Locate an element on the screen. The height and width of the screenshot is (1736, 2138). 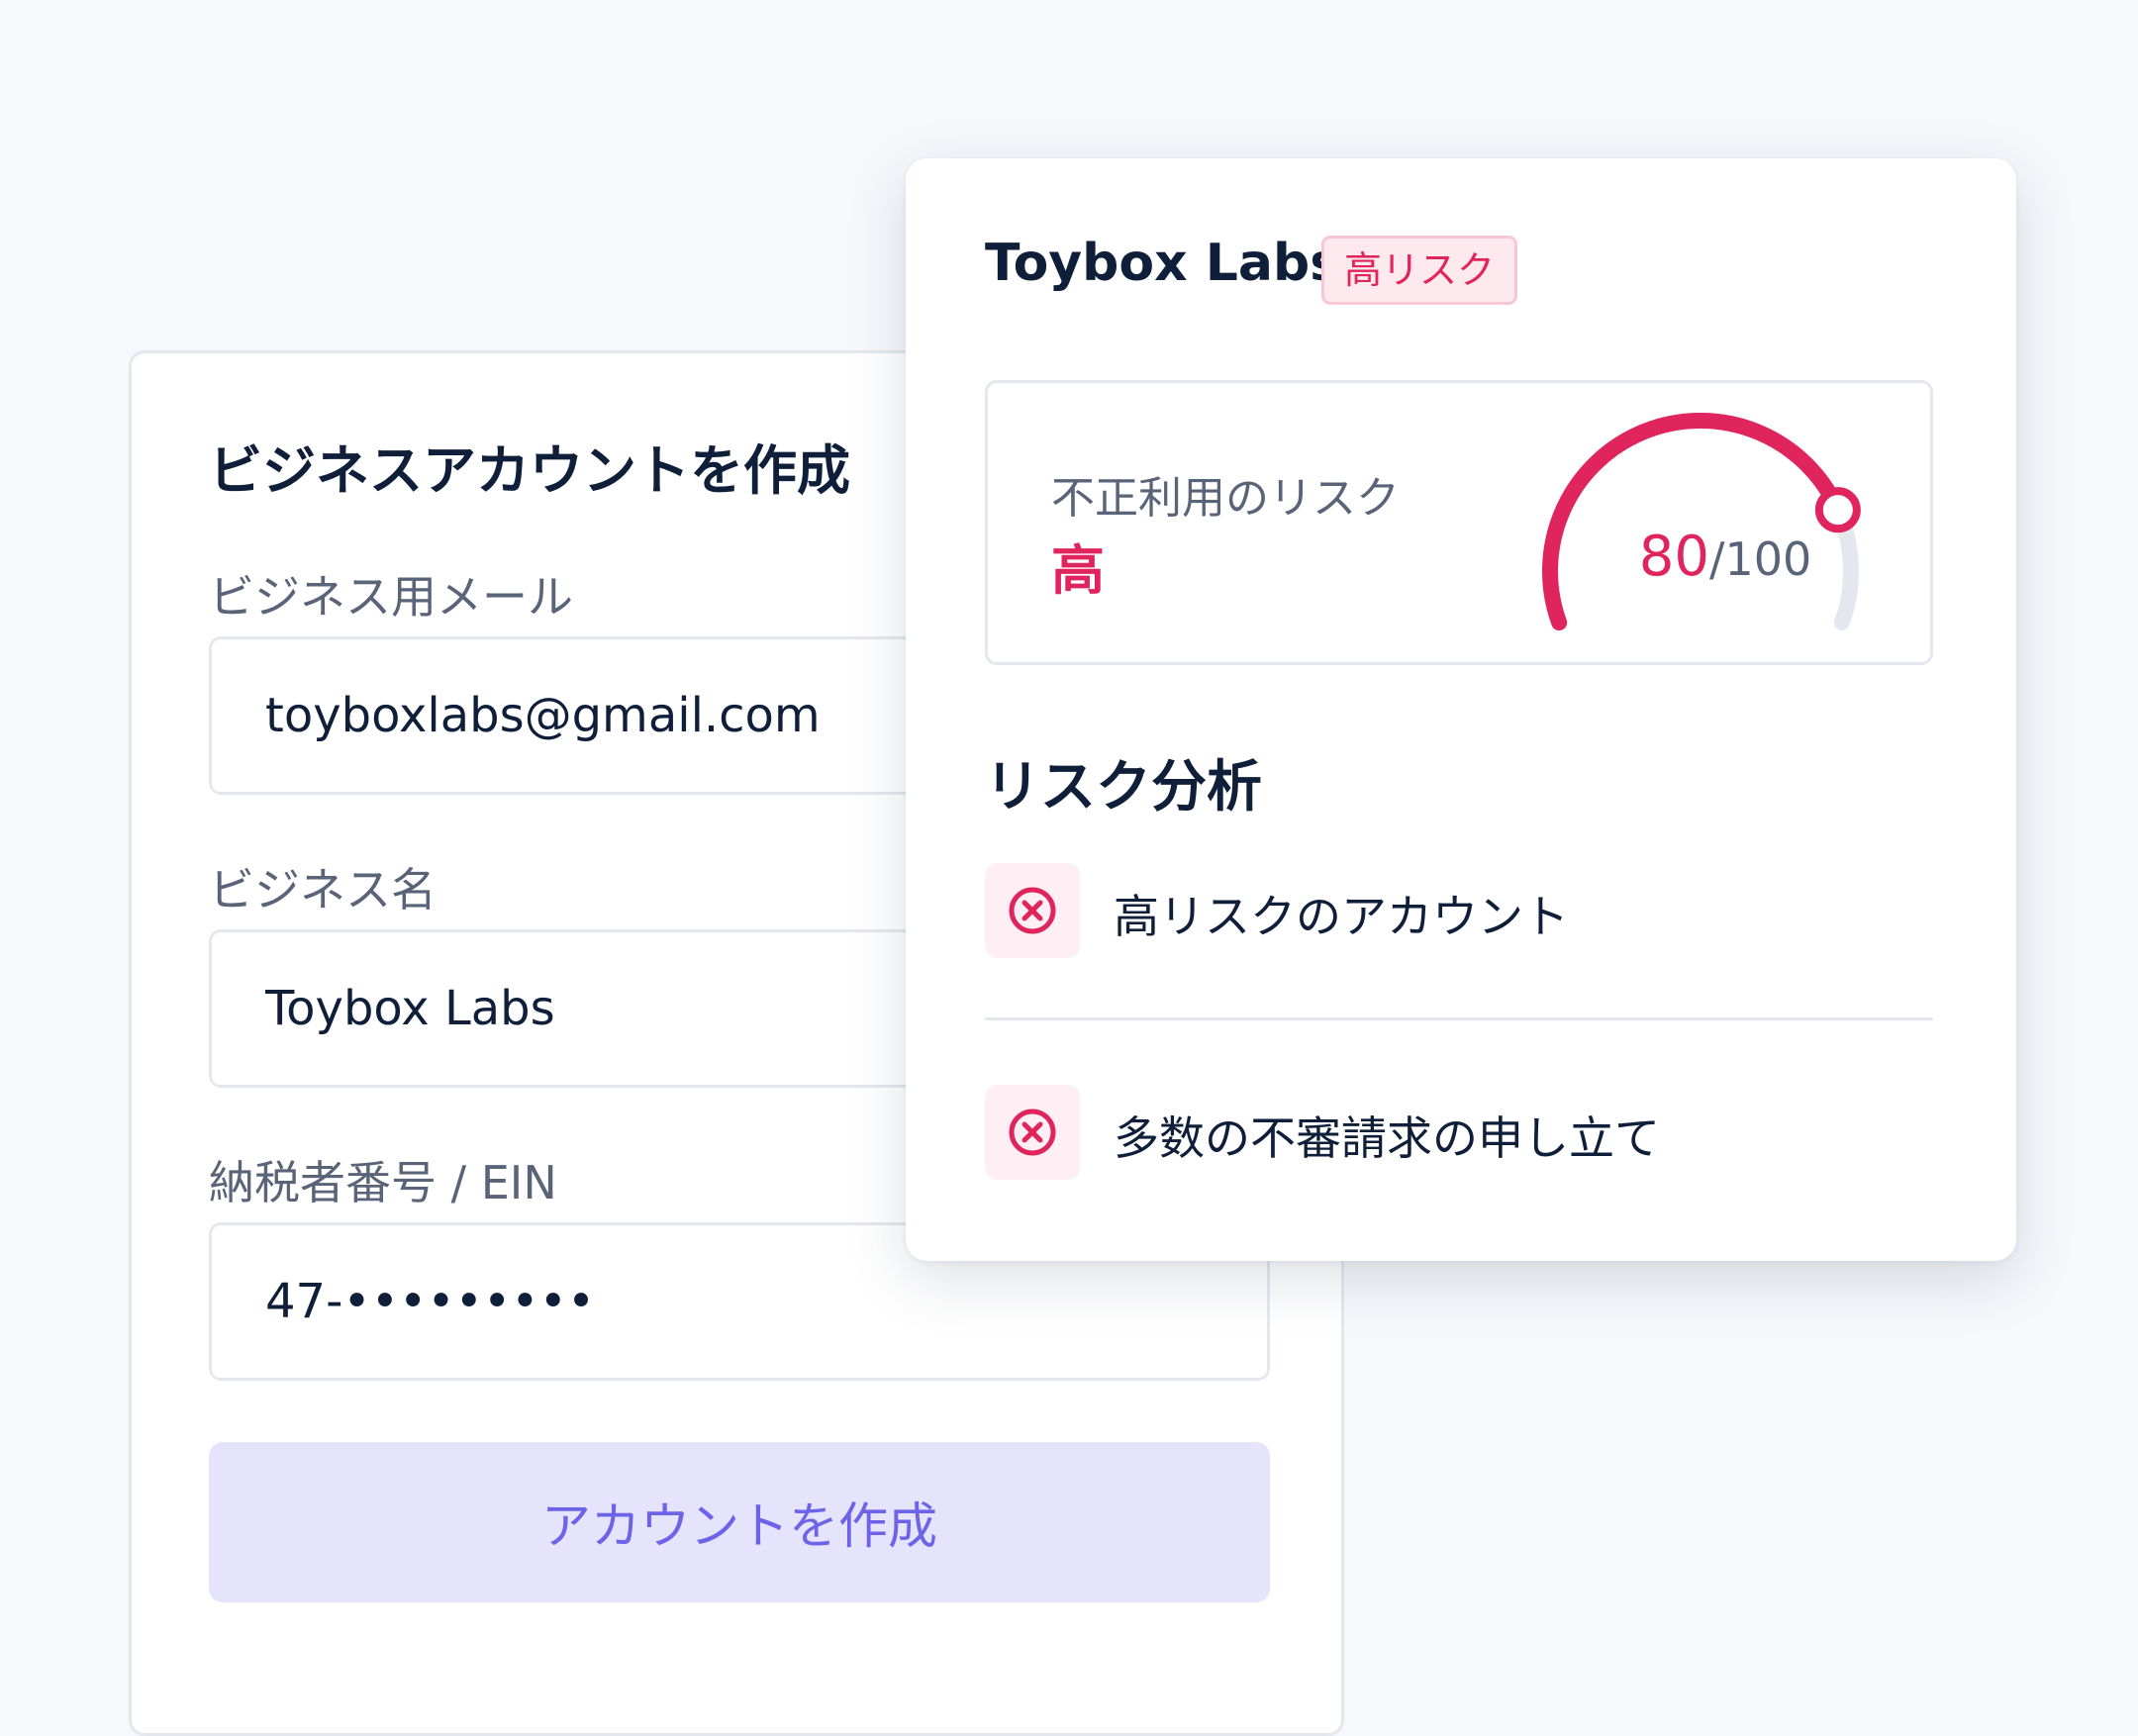
fraud-risk-level: 高 is located at coordinates (1078, 570).